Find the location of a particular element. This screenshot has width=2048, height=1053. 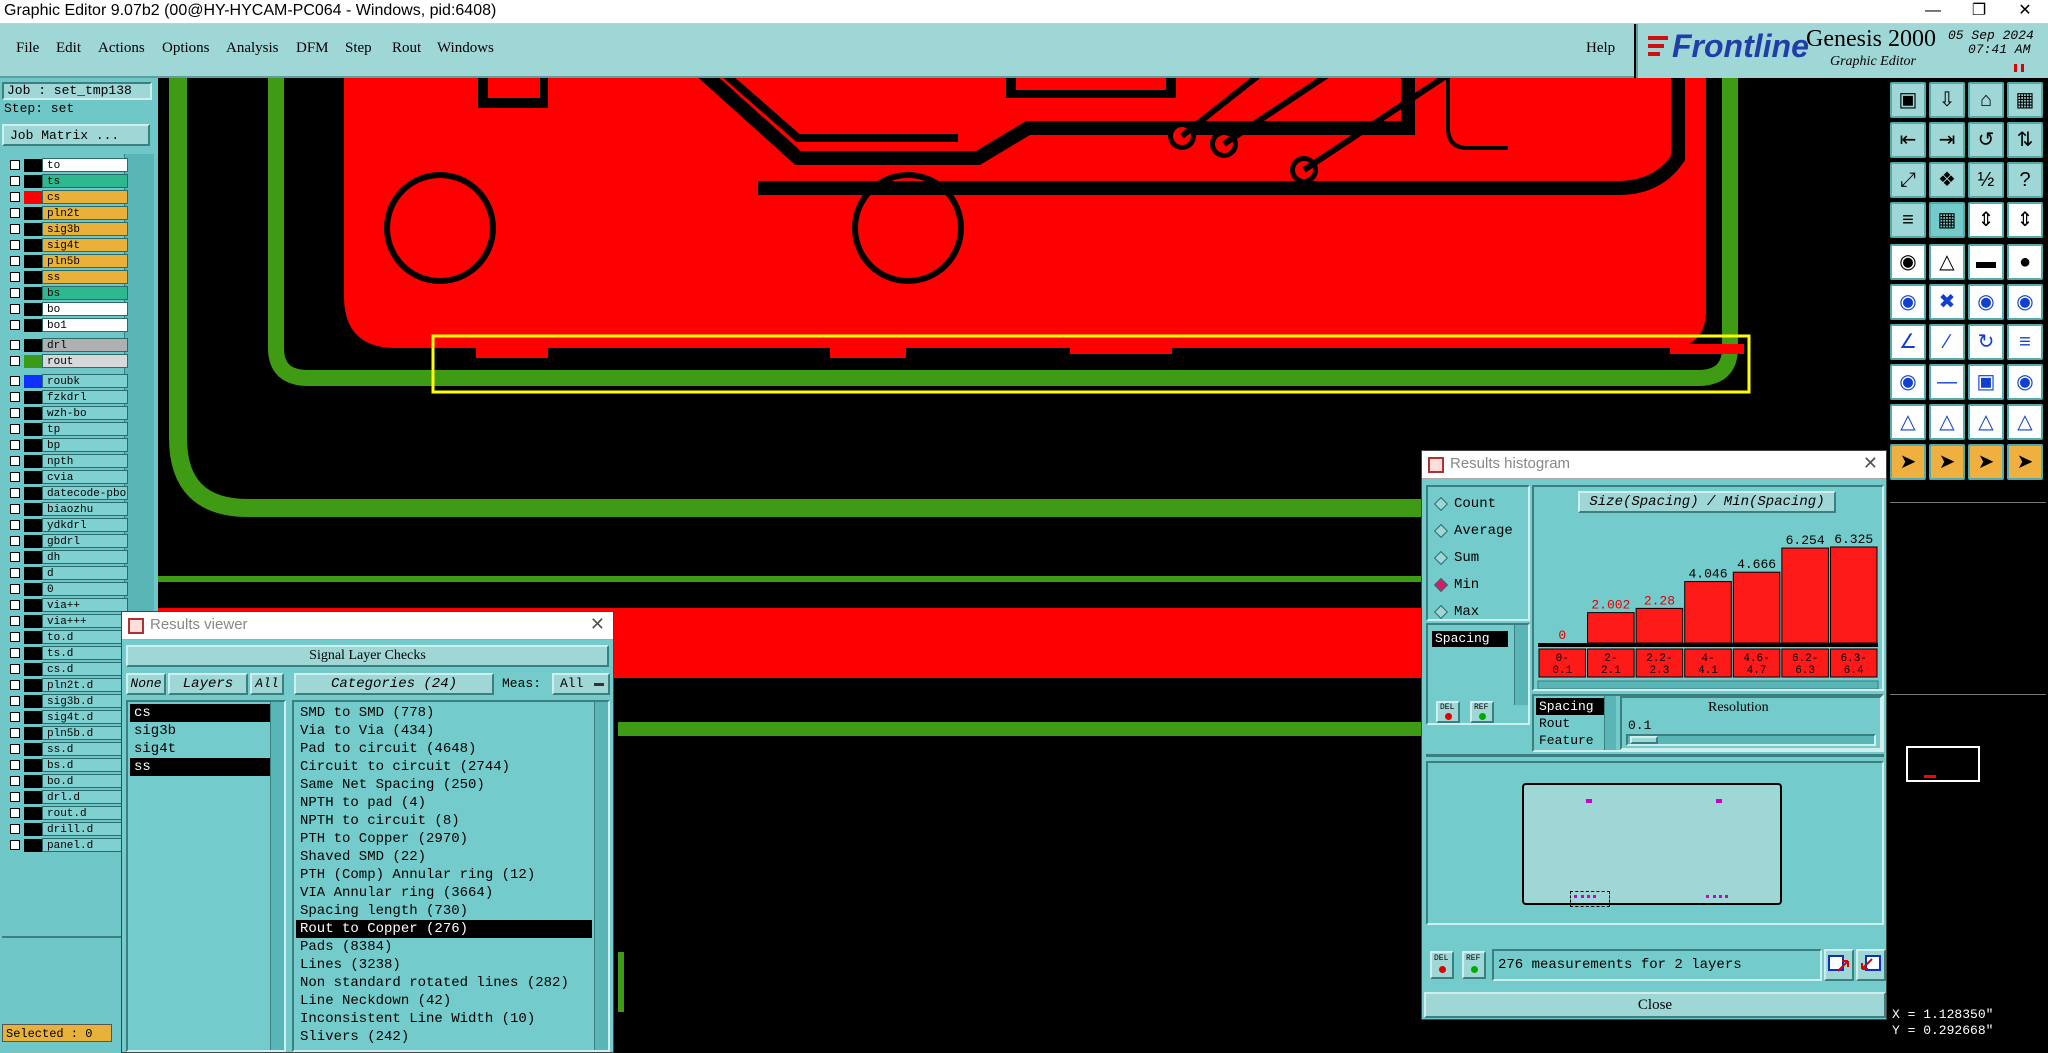

layer-row-0: 0 is located at coordinates (67, 589).